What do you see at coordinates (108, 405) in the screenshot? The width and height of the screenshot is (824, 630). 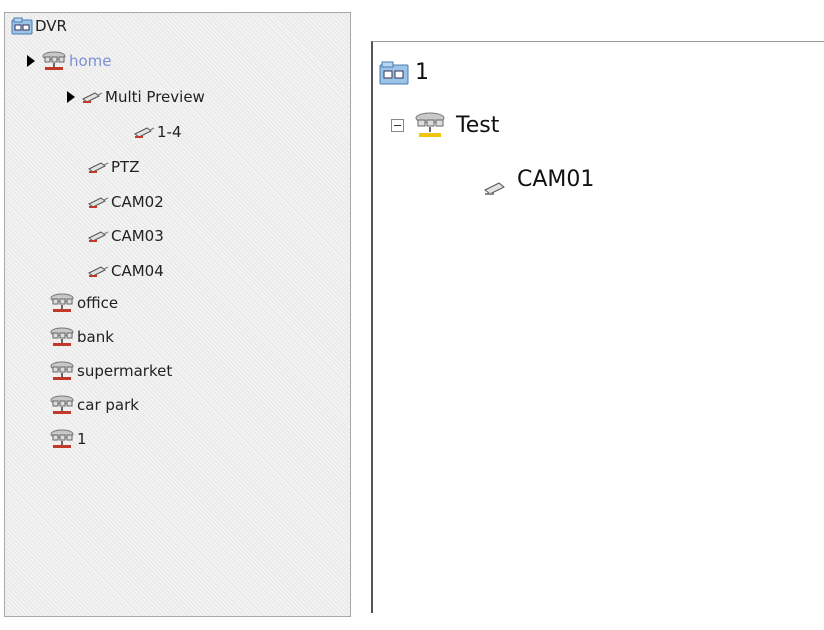 I see `tree-item-label: car park` at bounding box center [108, 405].